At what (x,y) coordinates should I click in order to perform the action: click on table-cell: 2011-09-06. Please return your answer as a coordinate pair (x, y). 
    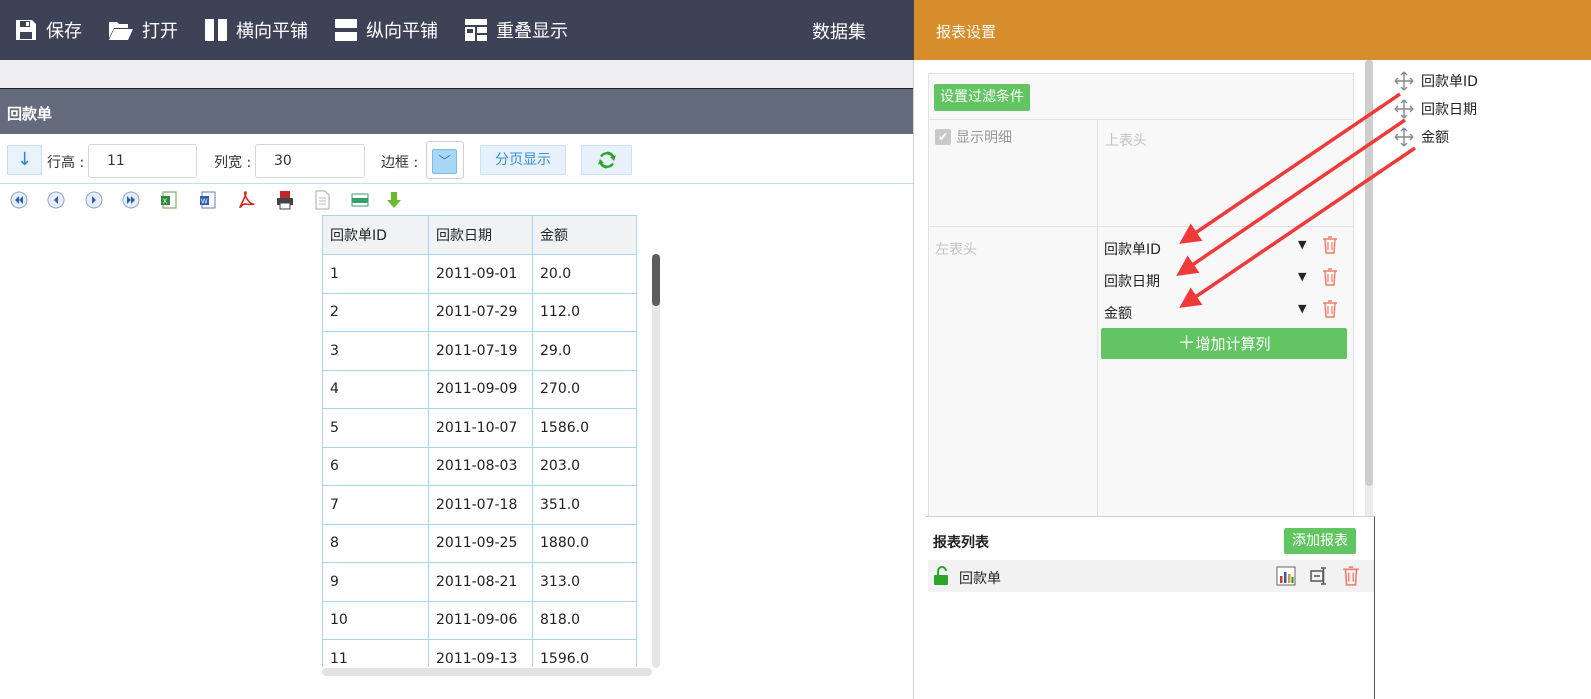
    Looking at the image, I should click on (480, 620).